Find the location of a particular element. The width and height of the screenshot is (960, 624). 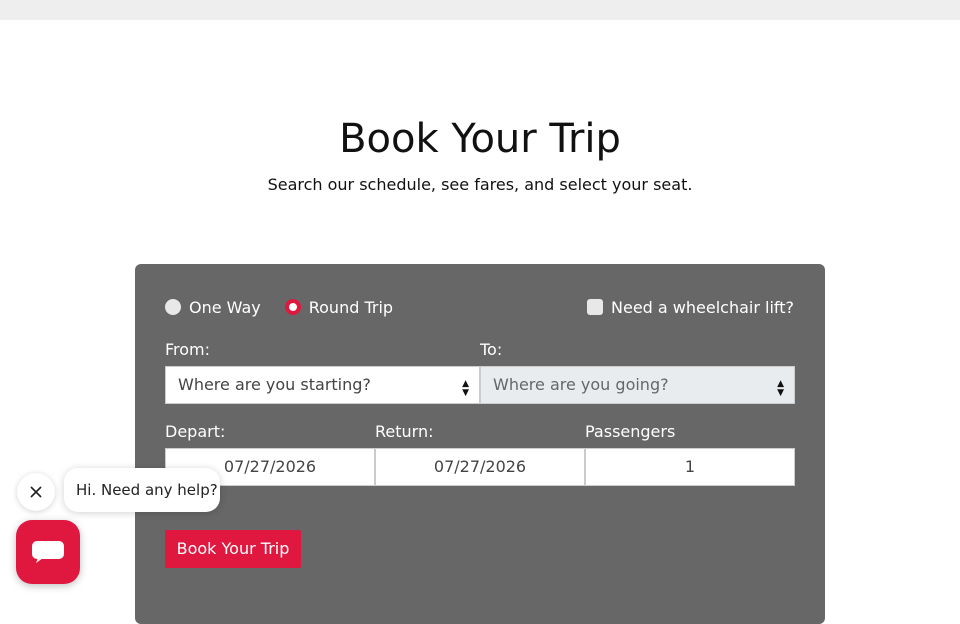

to-select: Where are you going? ▲ ▼ is located at coordinates (637, 385).